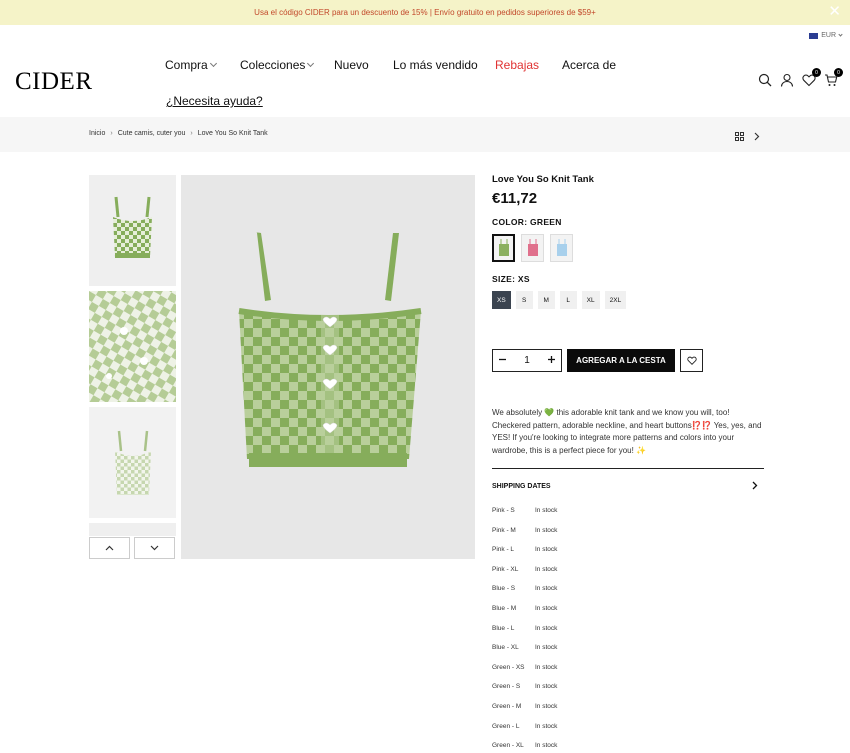 Image resolution: width=850 pixels, height=753 pixels. I want to click on color-label: COLOR: GREEN, so click(527, 222).